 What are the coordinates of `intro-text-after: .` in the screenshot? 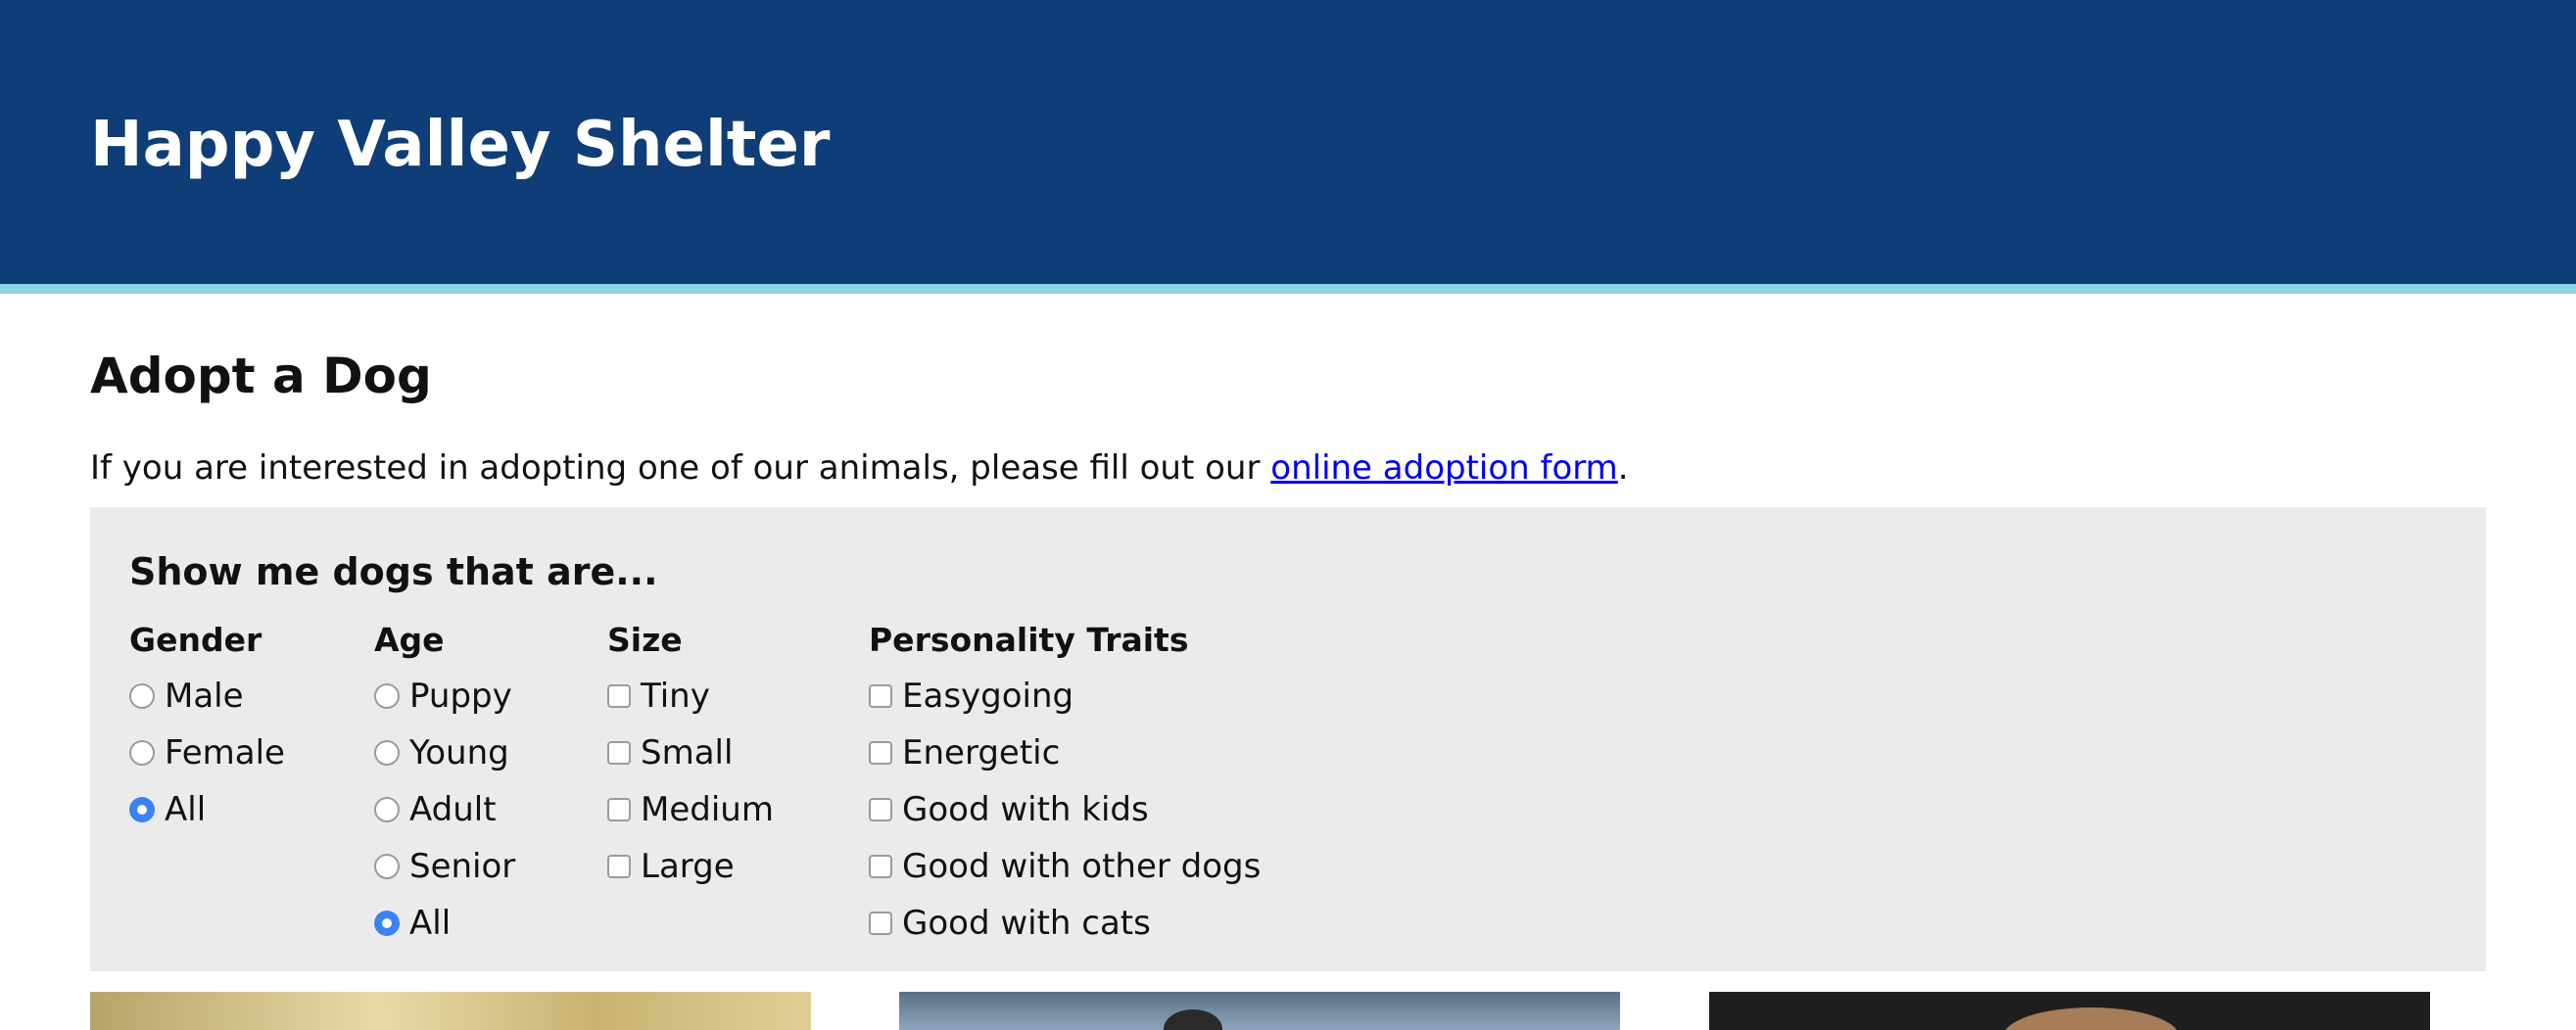 It's located at (1623, 468).